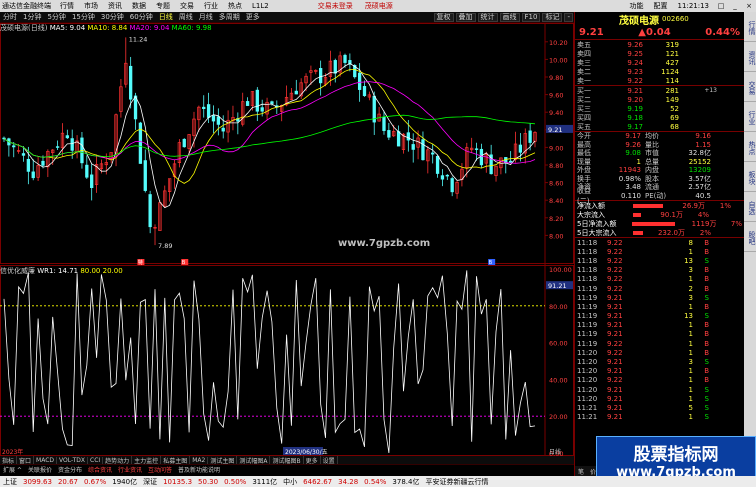  What do you see at coordinates (639, 21) in the screenshot?
I see `quote-stock-name: 茂硕电源` at bounding box center [639, 21].